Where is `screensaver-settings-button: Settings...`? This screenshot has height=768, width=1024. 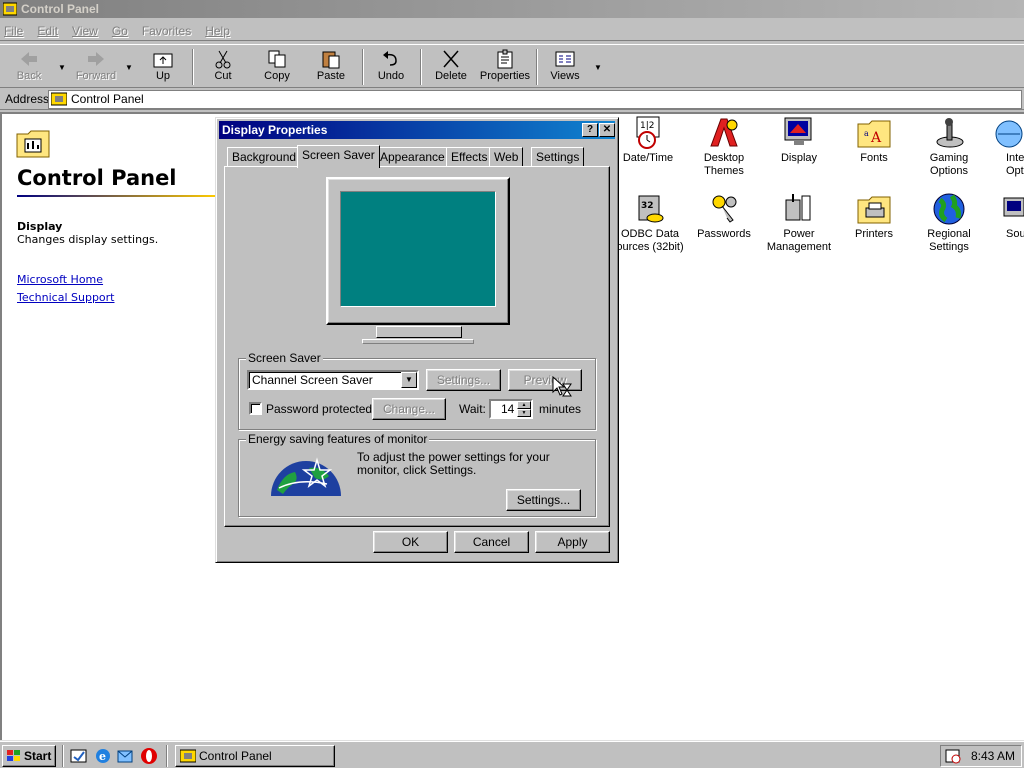
screensaver-settings-button: Settings... is located at coordinates (463, 380).